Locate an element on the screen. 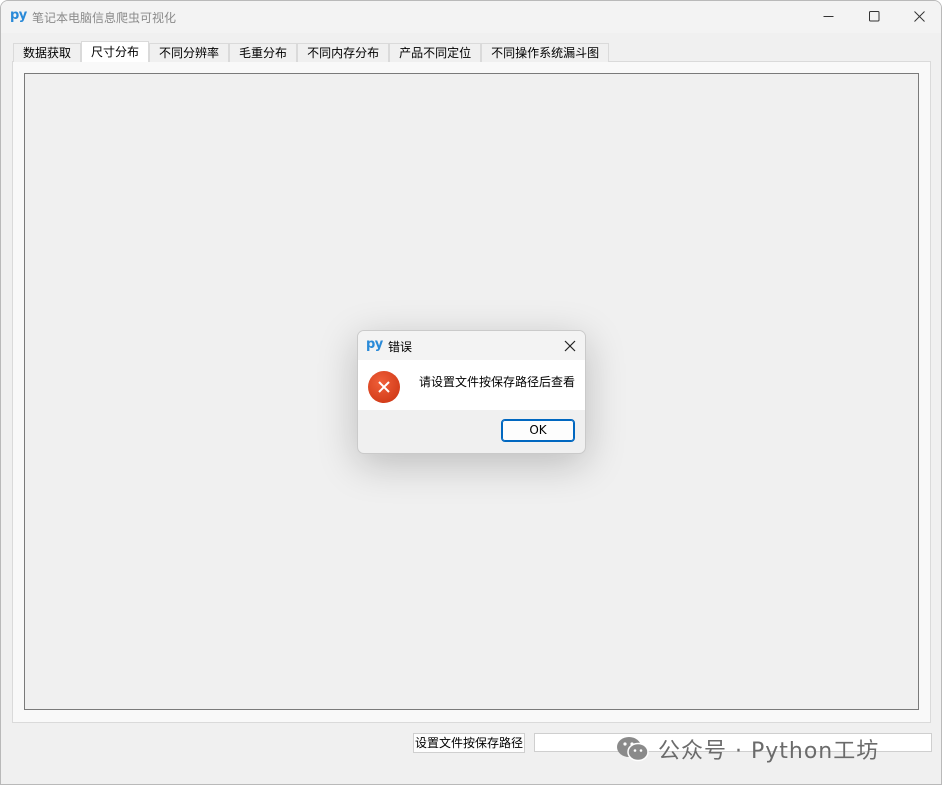  watermark: 公众号 · Python工坊 is located at coordinates (747, 749).